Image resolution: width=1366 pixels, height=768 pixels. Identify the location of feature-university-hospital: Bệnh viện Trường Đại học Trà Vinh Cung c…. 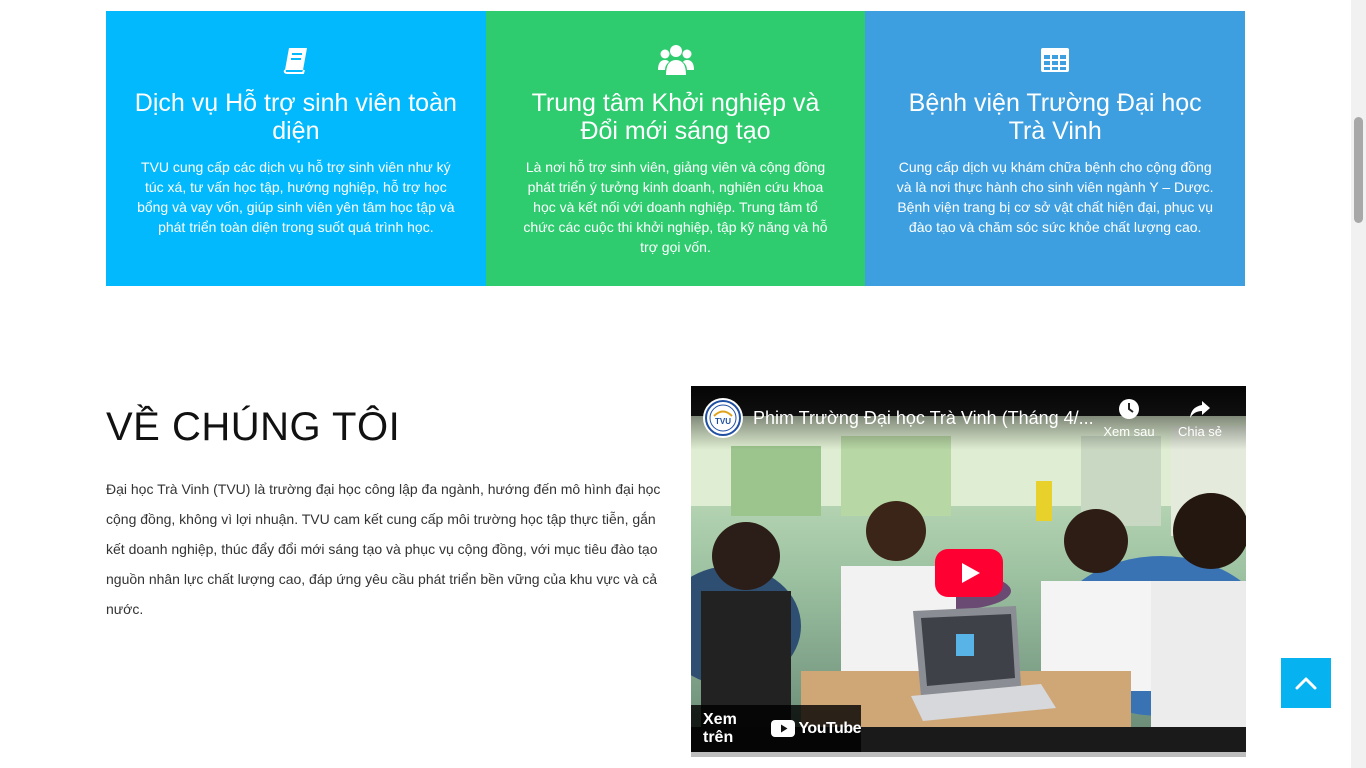
(1055, 148).